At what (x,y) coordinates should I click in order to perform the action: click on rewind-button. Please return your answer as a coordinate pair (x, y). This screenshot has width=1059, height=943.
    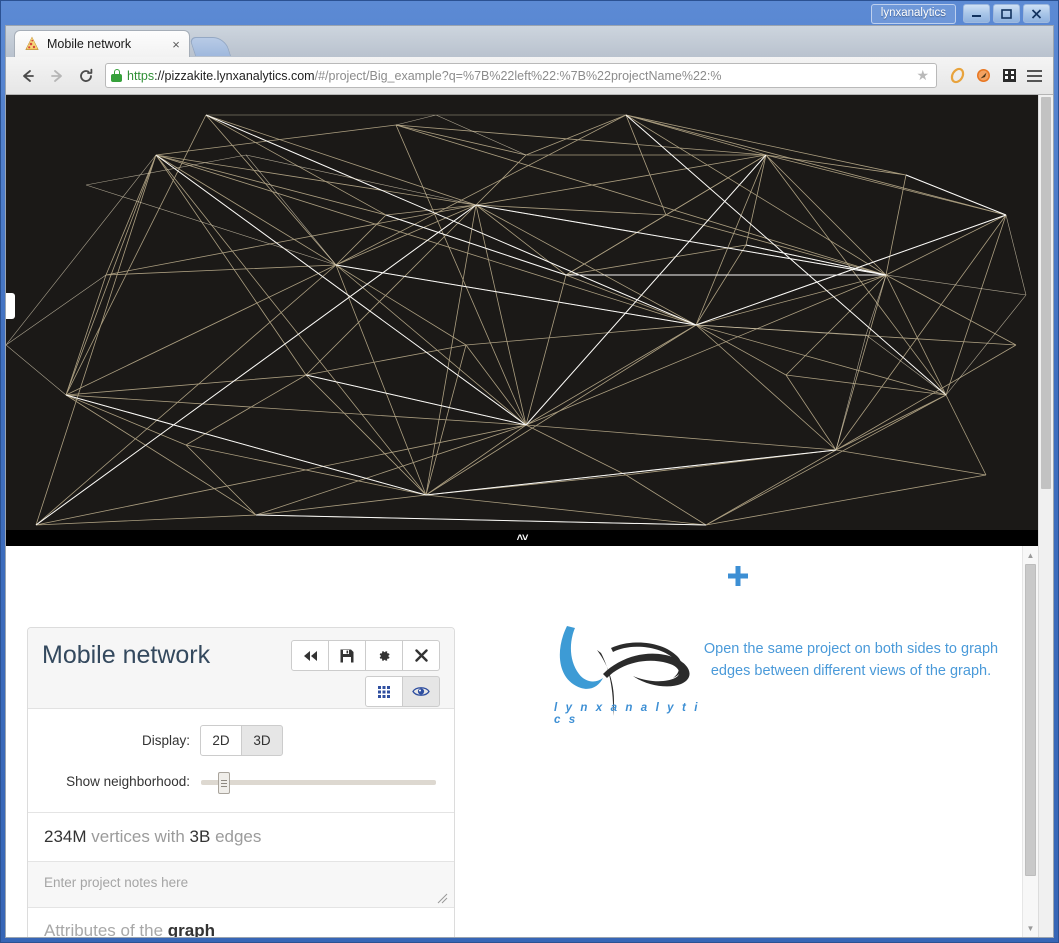
    Looking at the image, I should click on (310, 655).